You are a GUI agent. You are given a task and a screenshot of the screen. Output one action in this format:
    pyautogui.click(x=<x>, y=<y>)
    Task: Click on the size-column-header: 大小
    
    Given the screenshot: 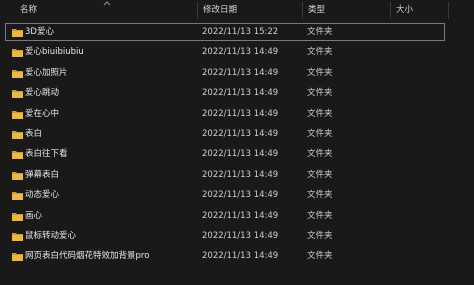 What is the action you would take?
    pyautogui.click(x=404, y=10)
    